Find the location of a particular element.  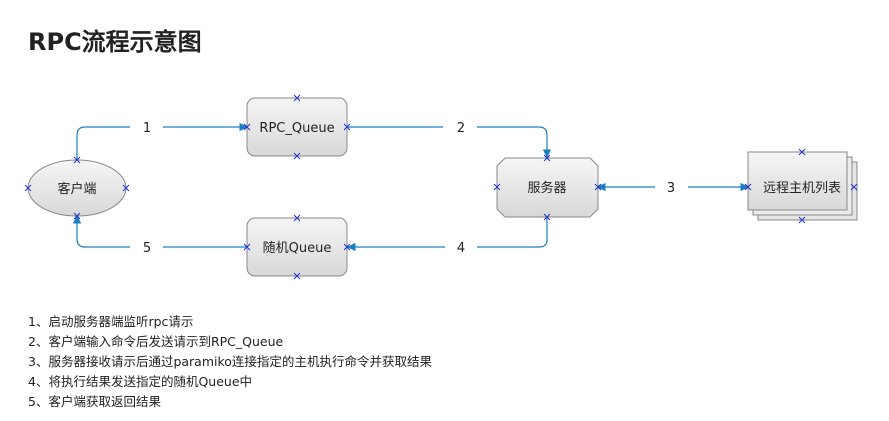

edge-label-2: 2 is located at coordinates (461, 128).